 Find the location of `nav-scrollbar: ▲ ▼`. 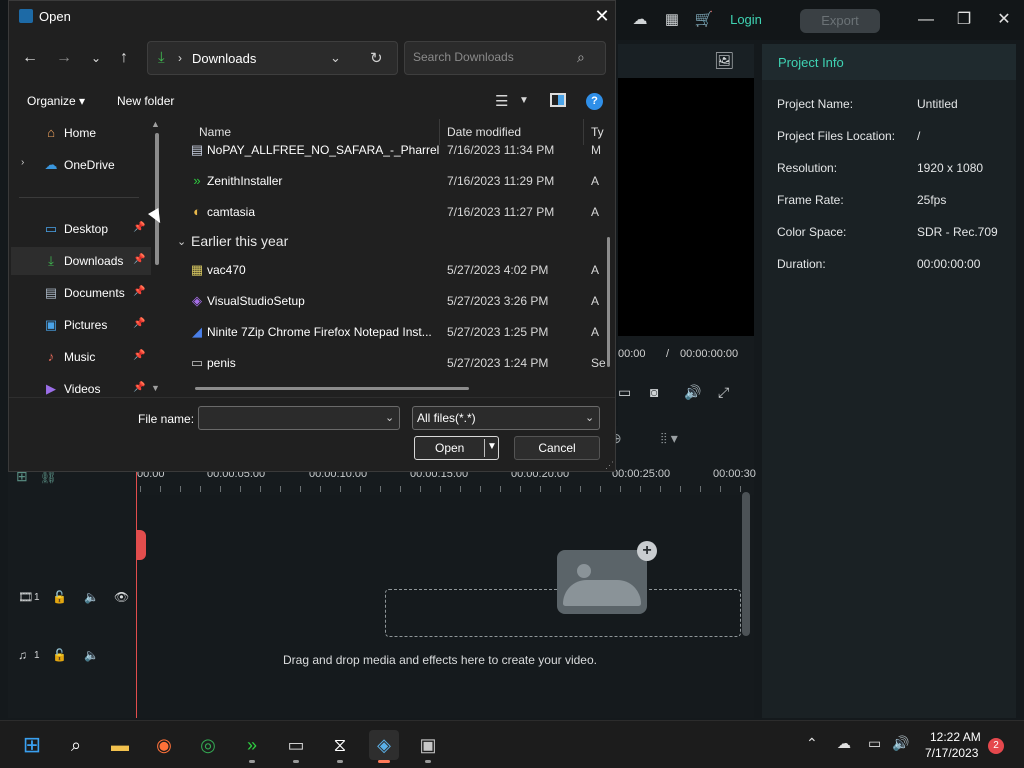

nav-scrollbar: ▲ ▼ is located at coordinates (158, 258).